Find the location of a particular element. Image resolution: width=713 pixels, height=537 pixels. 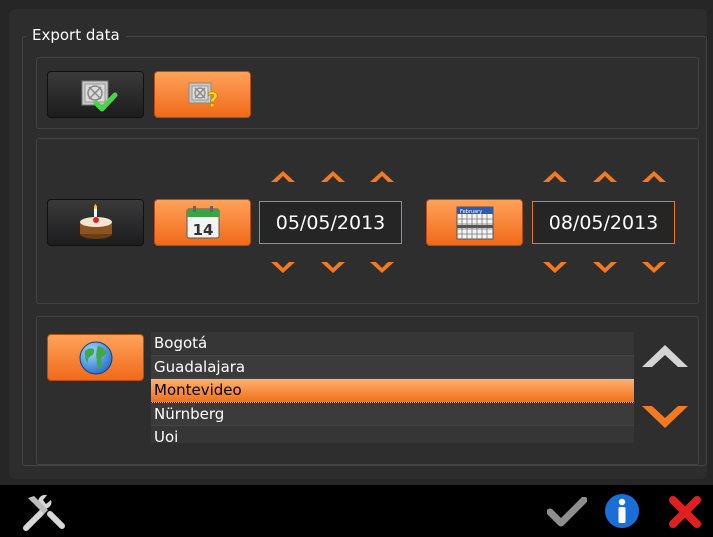

list-item: Nürnberg is located at coordinates (392, 414).